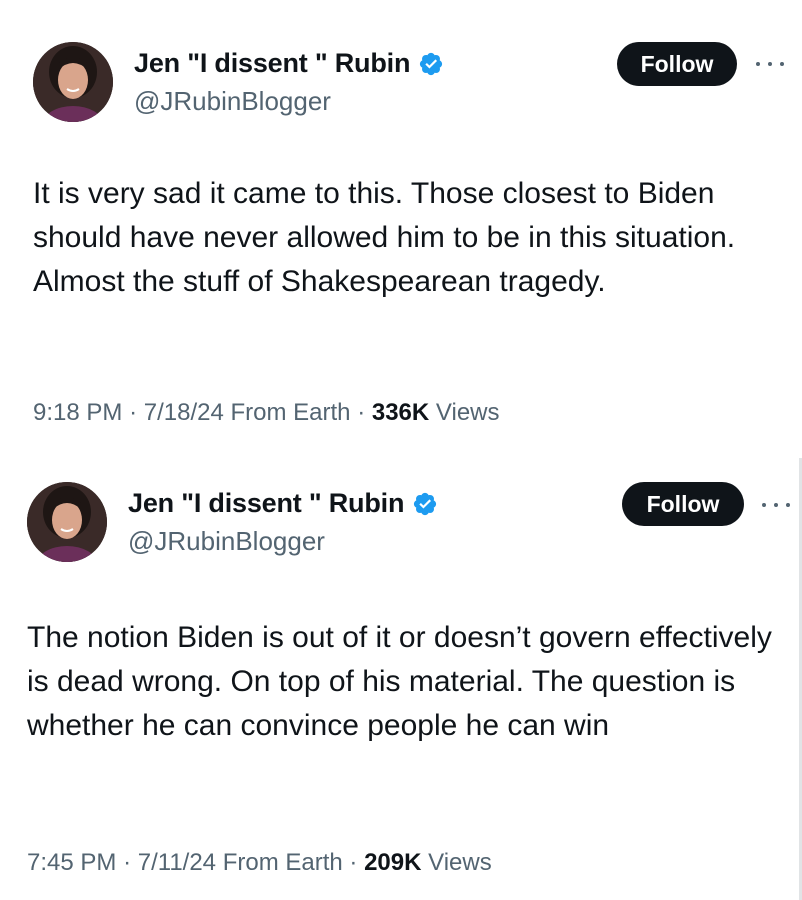 The height and width of the screenshot is (900, 802). Describe the element at coordinates (77, 412) in the screenshot. I see `tweet-time: 9:18 PM` at that location.